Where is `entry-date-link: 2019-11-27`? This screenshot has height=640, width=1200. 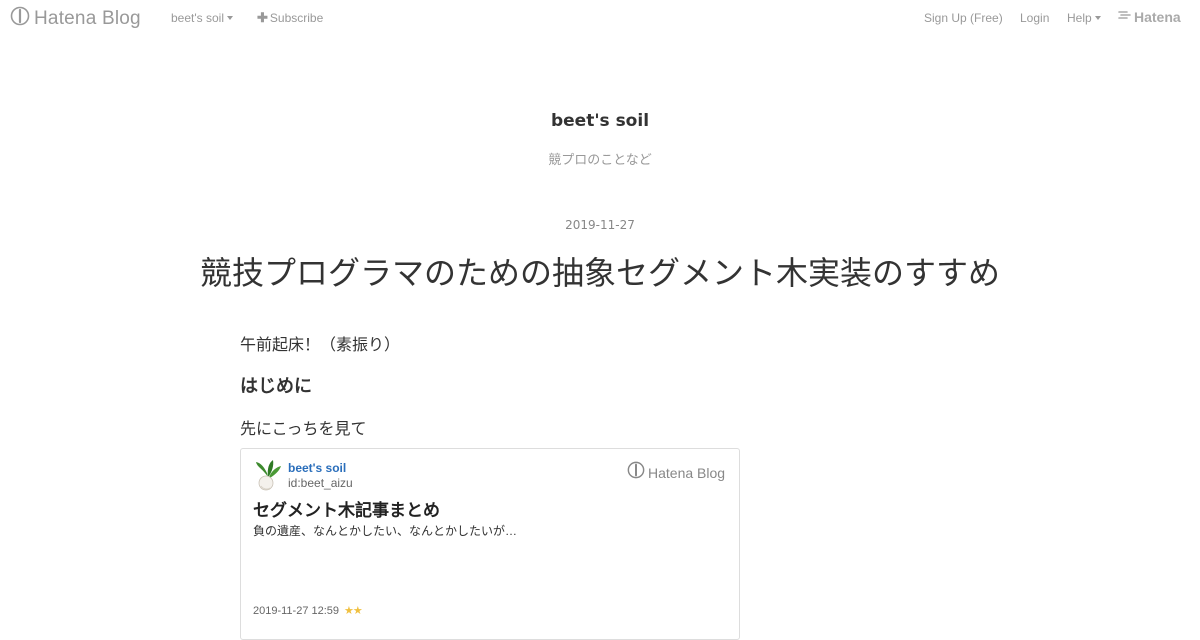 entry-date-link: 2019-11-27 is located at coordinates (600, 225).